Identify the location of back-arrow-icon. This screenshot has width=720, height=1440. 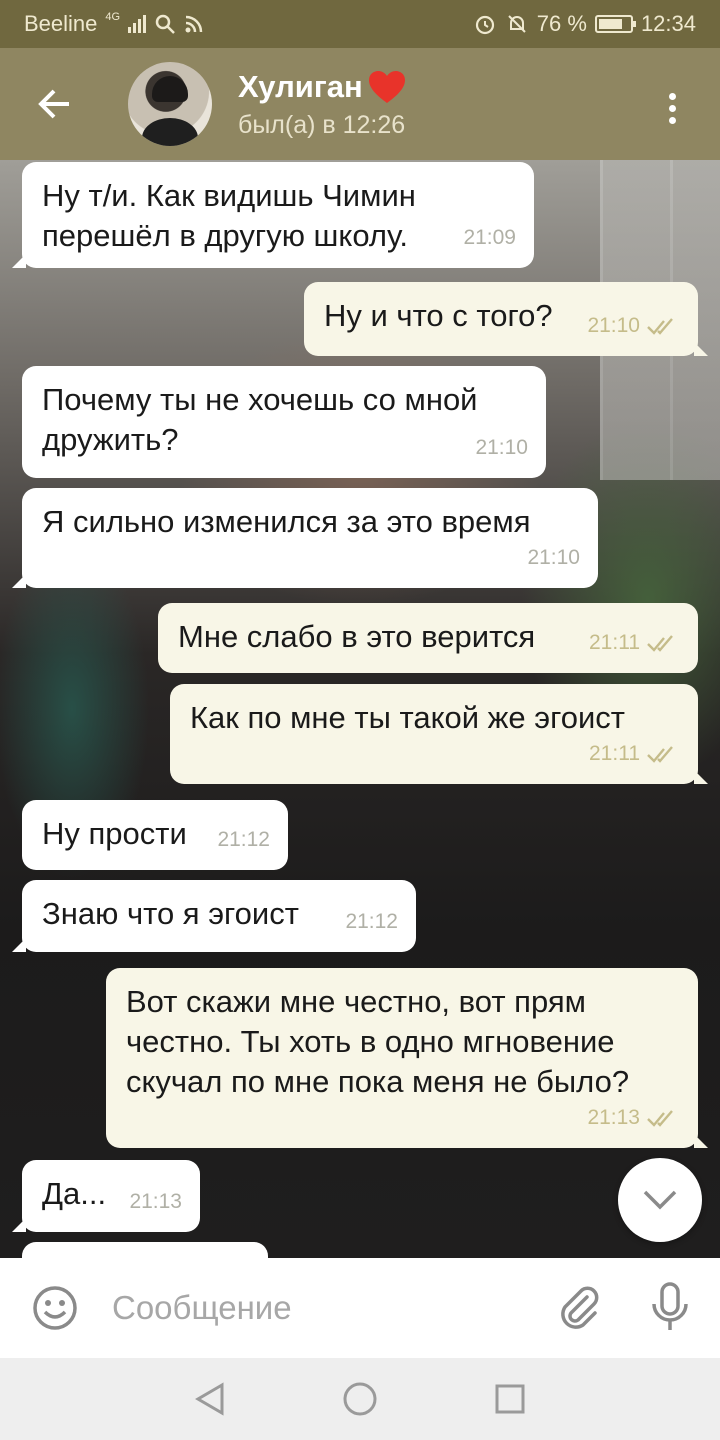
(53, 104).